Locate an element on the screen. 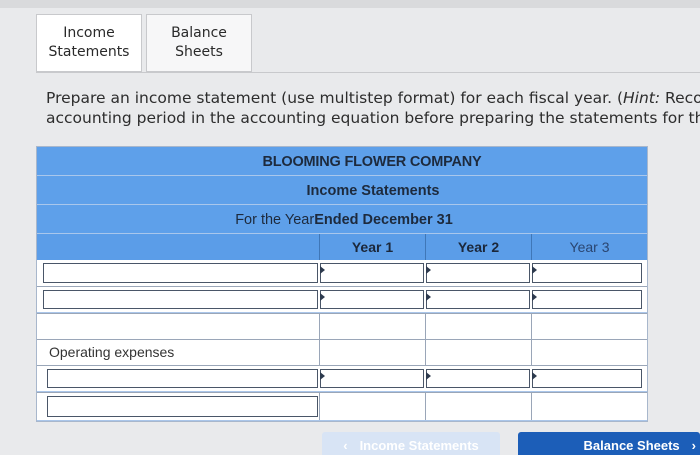  period-prefix: For the Year is located at coordinates (275, 219).